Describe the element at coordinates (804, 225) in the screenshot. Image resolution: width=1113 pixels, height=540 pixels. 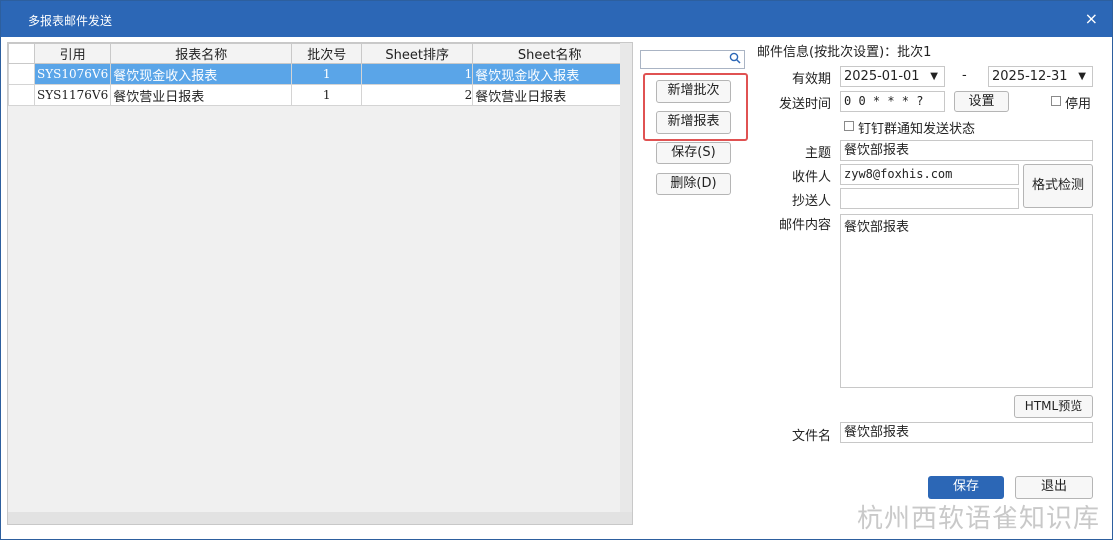
I see `mail-body-label: 邮件内容` at that location.